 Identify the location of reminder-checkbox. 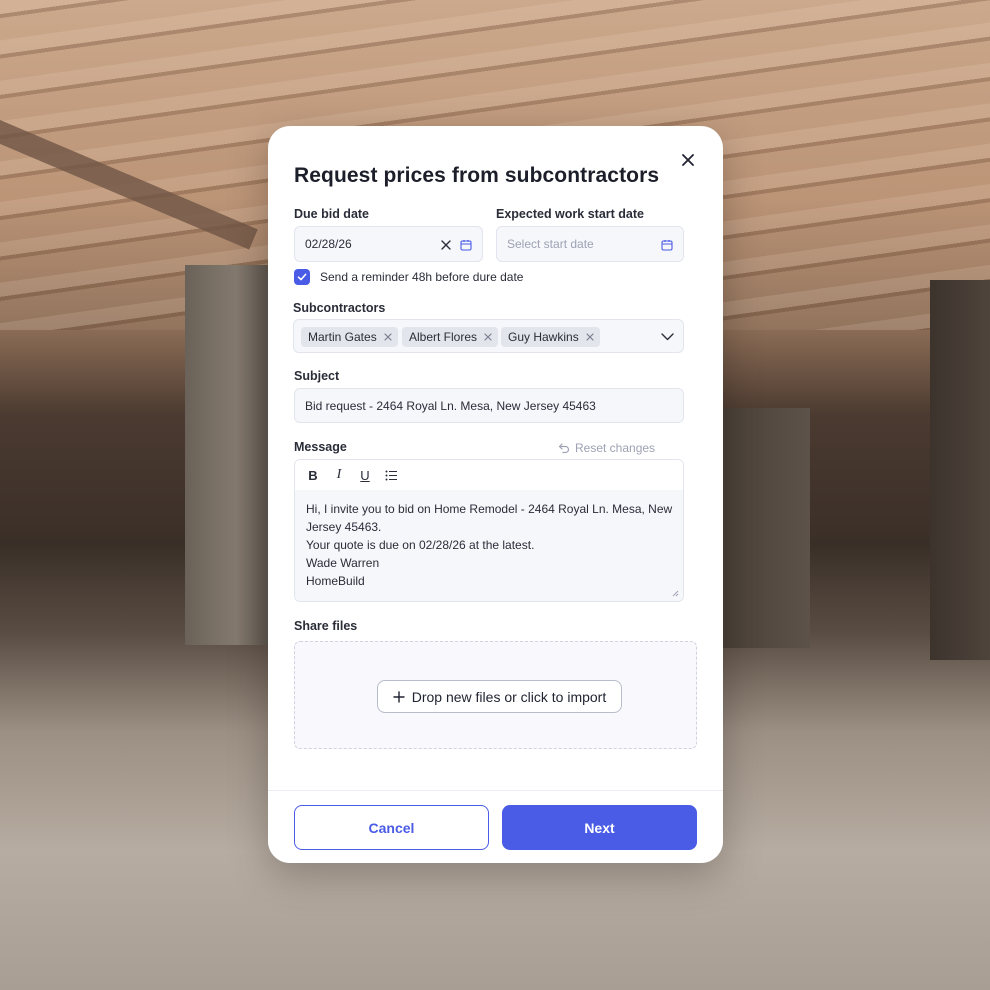
(302, 277).